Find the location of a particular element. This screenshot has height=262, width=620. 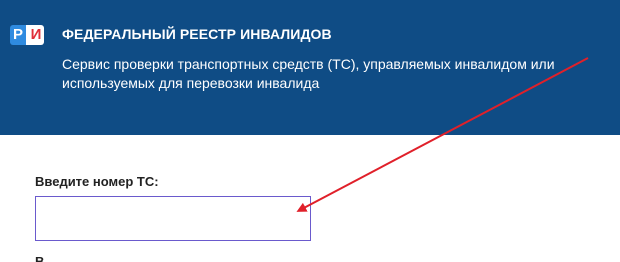

registry-logo: Р И is located at coordinates (30, 35).